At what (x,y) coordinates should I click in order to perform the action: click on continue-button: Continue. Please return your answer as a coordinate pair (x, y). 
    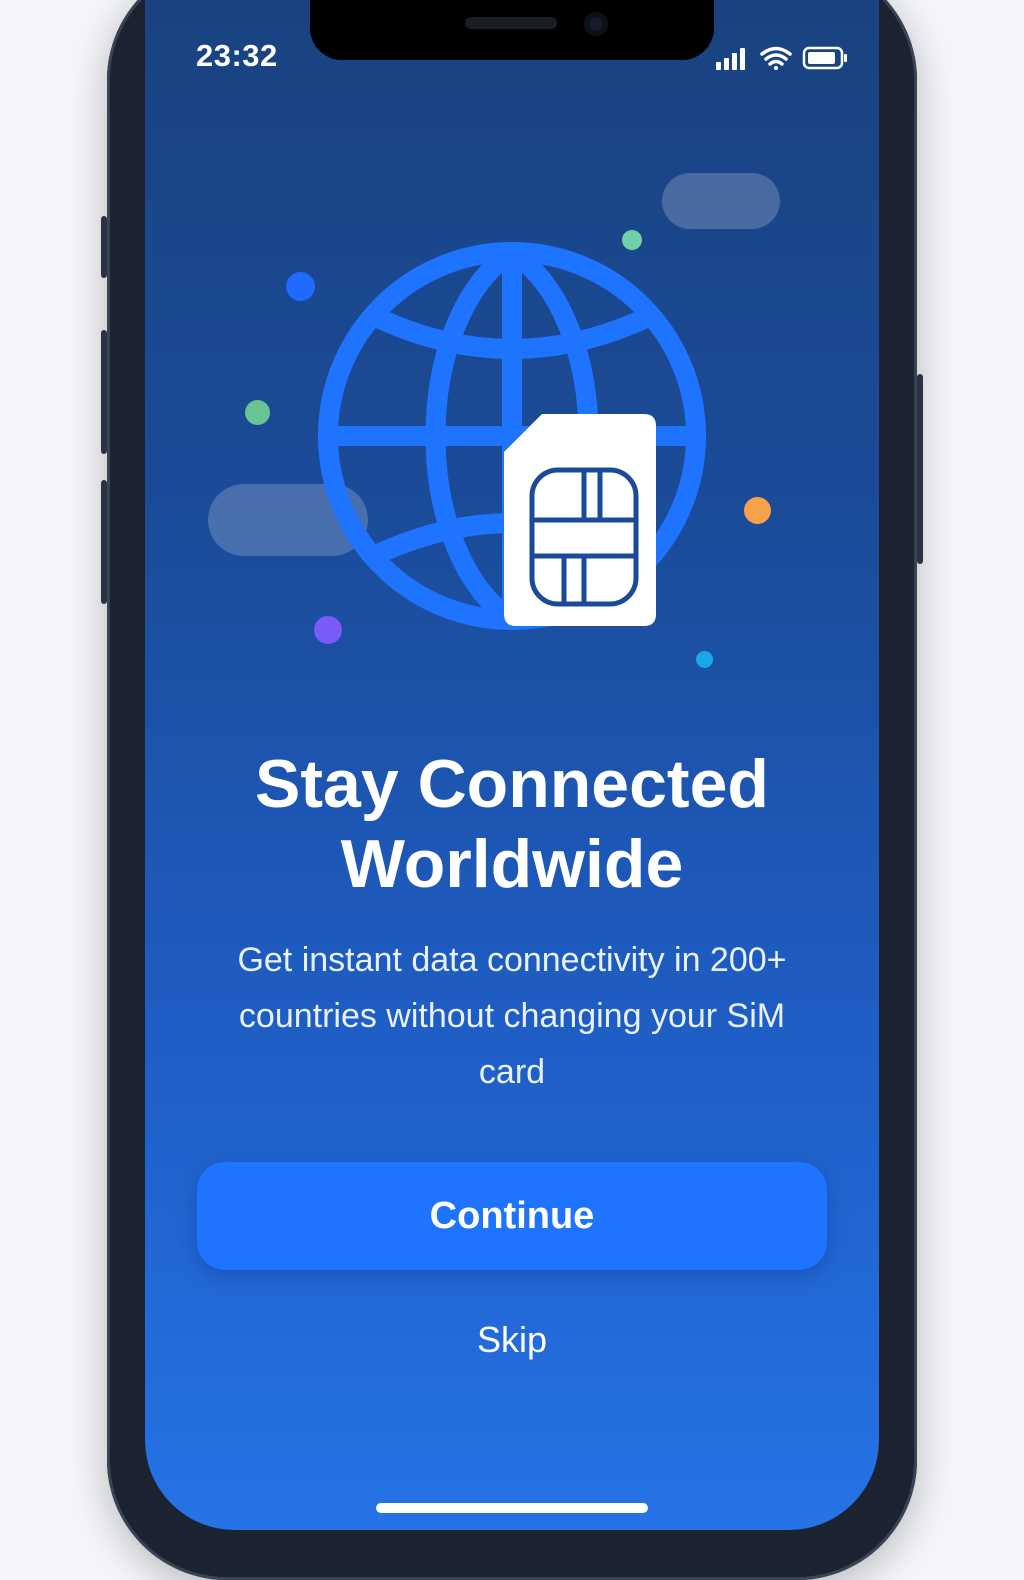
    Looking at the image, I should click on (512, 1216).